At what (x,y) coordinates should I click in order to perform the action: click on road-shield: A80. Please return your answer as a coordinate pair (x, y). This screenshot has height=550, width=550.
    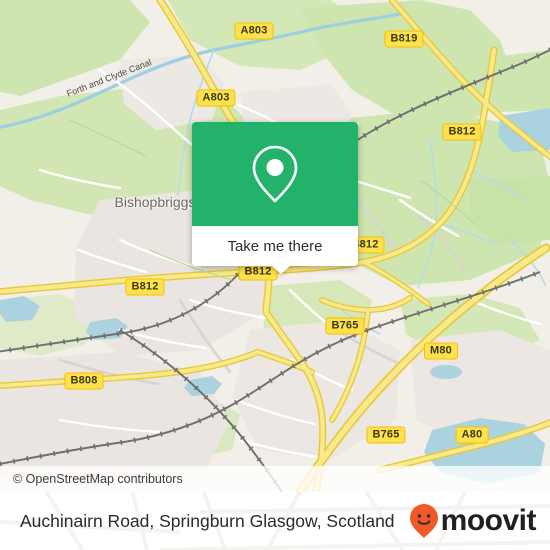
    Looking at the image, I should click on (472, 435).